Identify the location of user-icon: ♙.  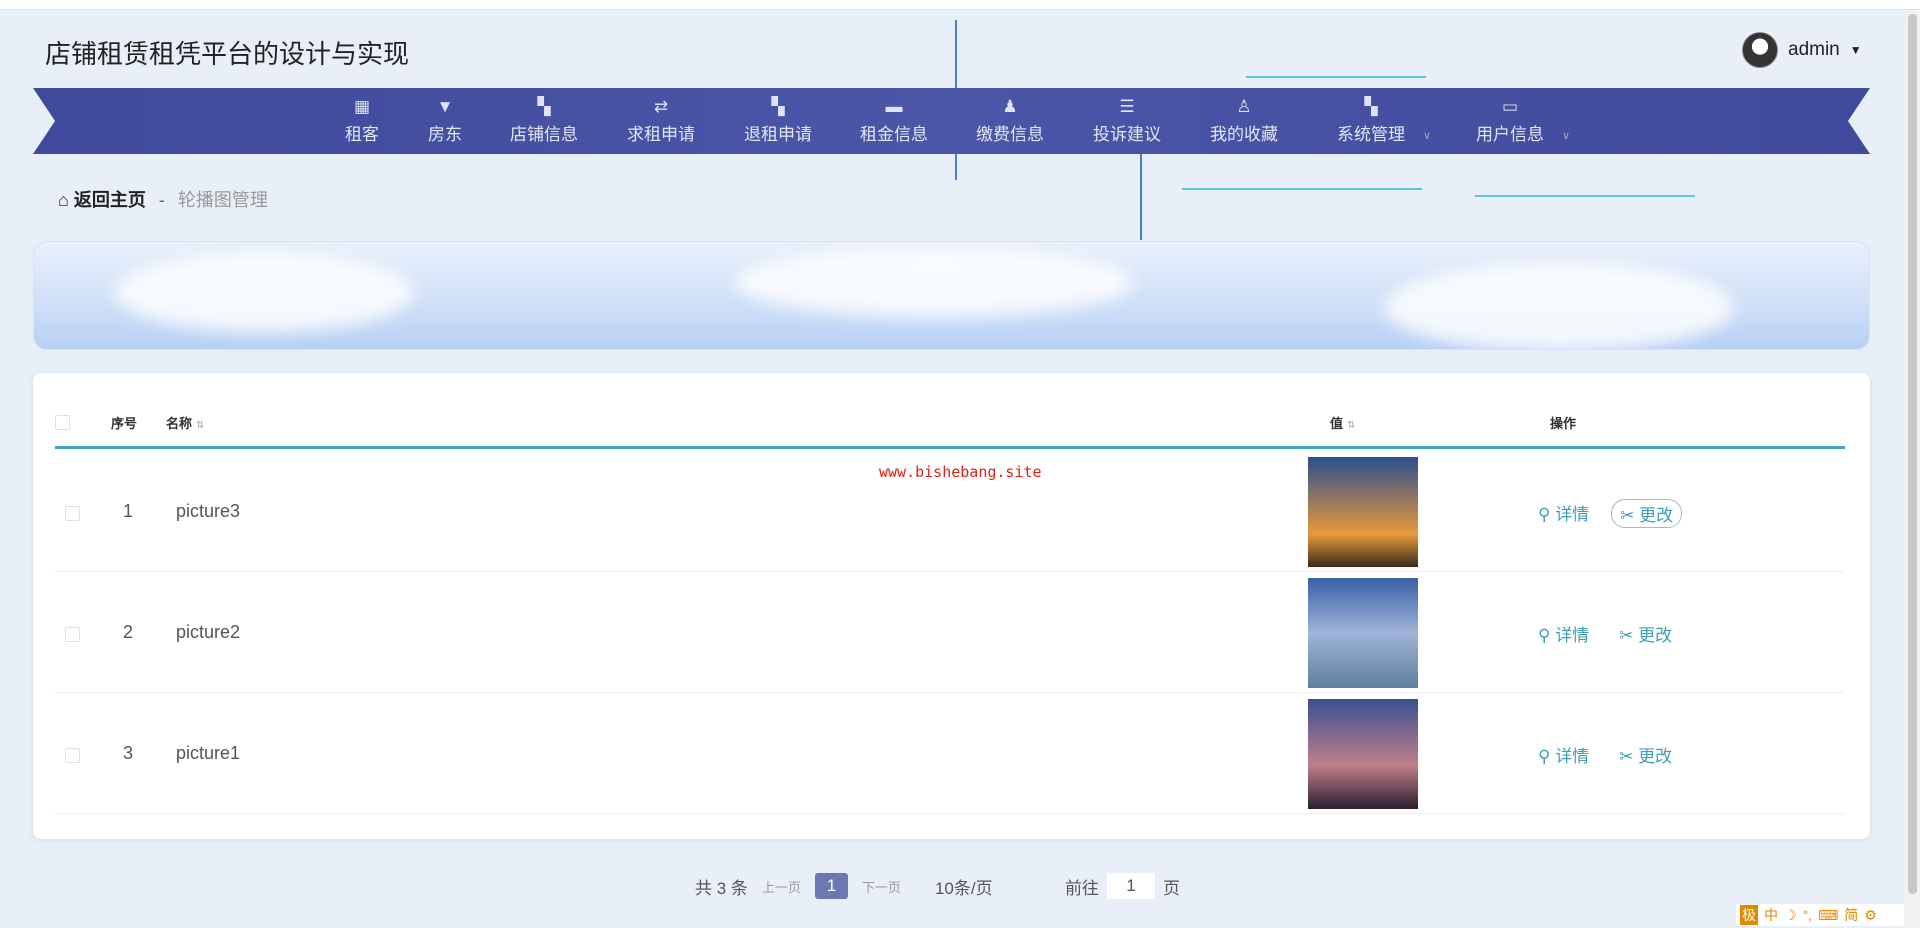
(1244, 106).